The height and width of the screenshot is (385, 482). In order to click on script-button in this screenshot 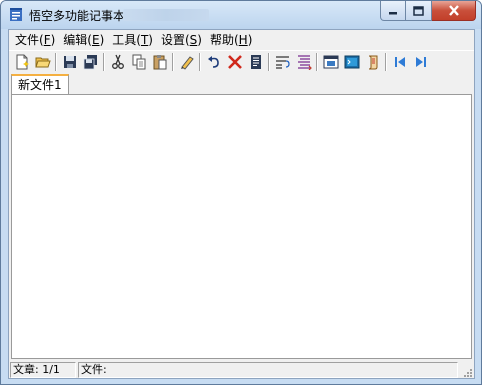, I will do `click(372, 62)`.